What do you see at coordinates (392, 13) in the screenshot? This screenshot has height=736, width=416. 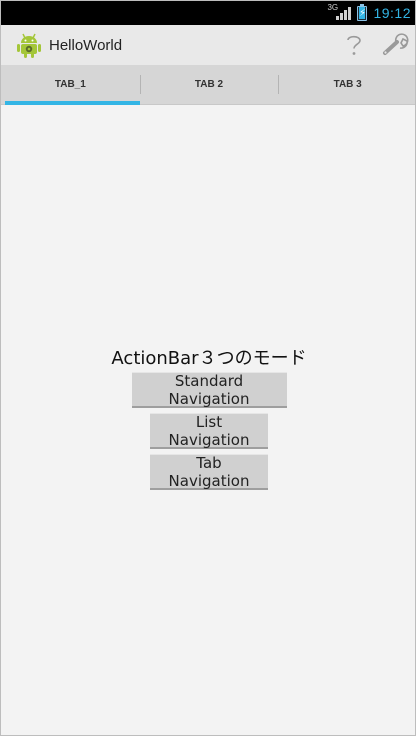 I see `status-clock: 19:12` at bounding box center [392, 13].